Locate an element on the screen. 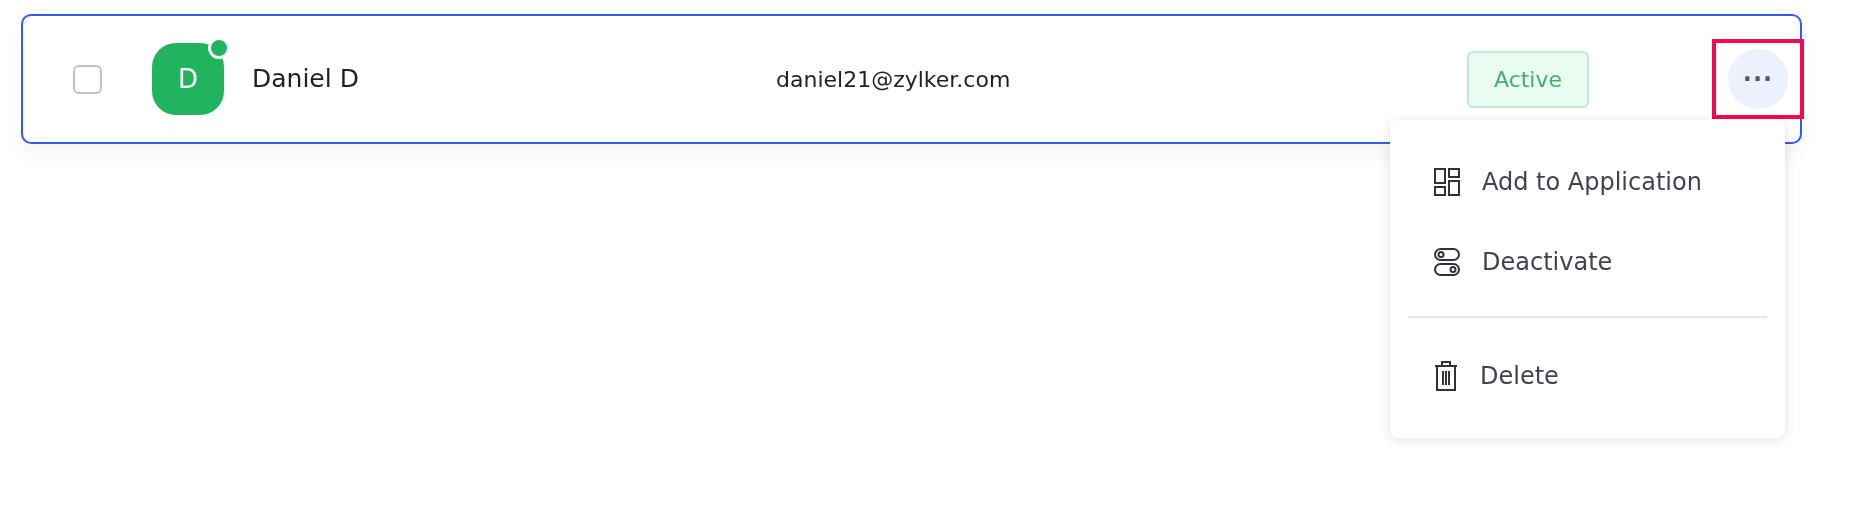  menu-item: Add to Application is located at coordinates (1587, 182).